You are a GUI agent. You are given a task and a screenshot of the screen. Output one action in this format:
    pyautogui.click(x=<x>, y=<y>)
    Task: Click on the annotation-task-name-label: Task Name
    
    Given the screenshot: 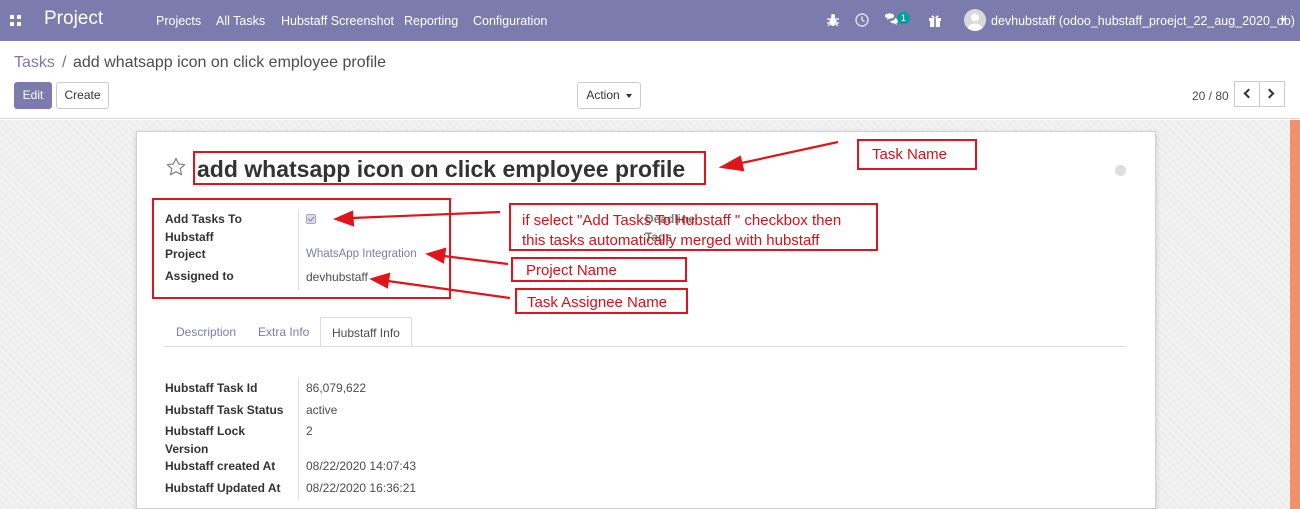 What is the action you would take?
    pyautogui.click(x=917, y=154)
    